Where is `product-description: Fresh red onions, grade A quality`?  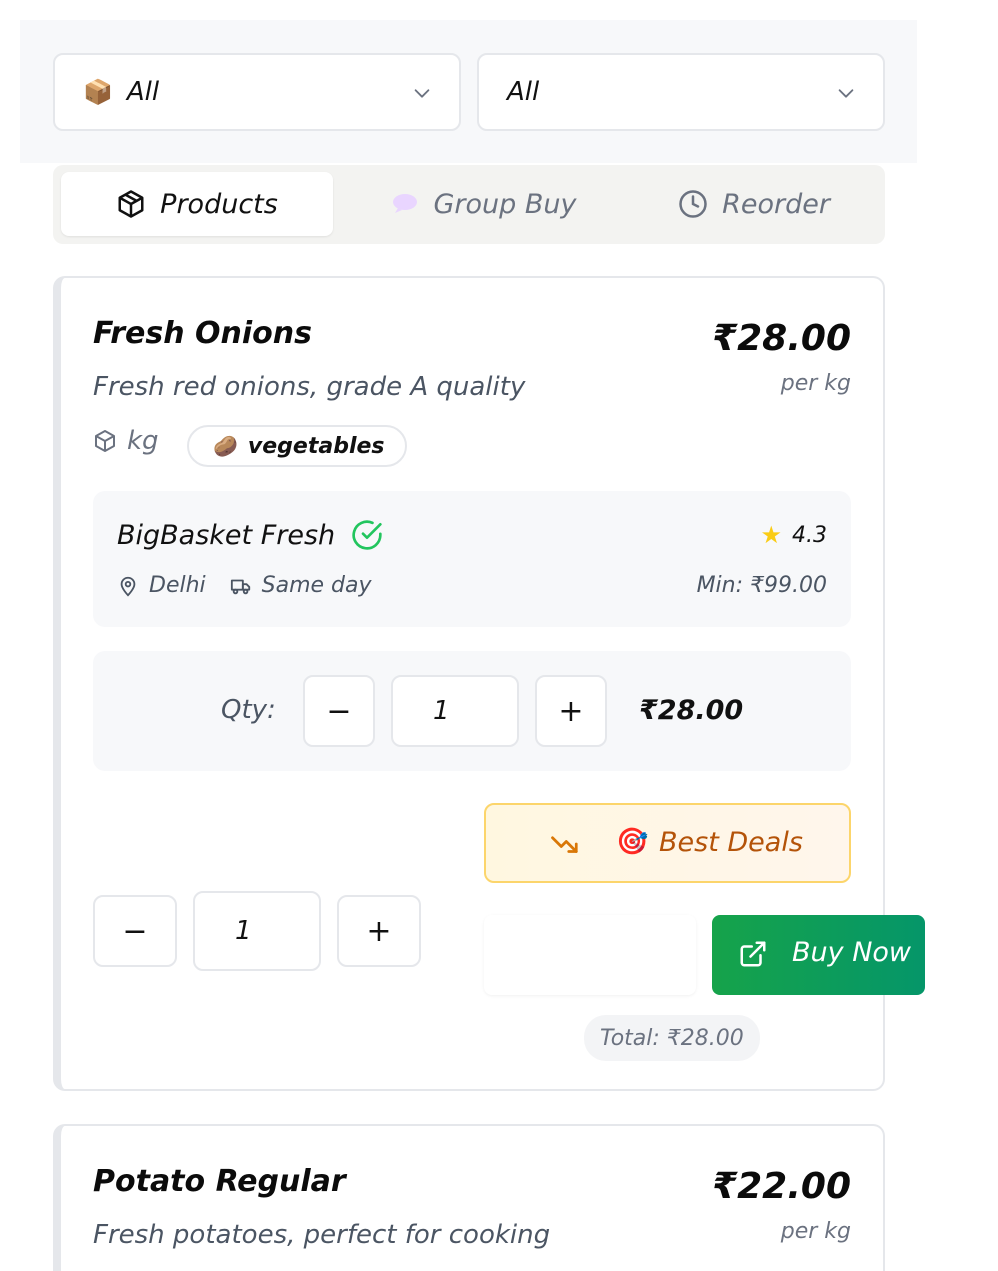
product-description: Fresh red onions, grade A quality is located at coordinates (309, 387).